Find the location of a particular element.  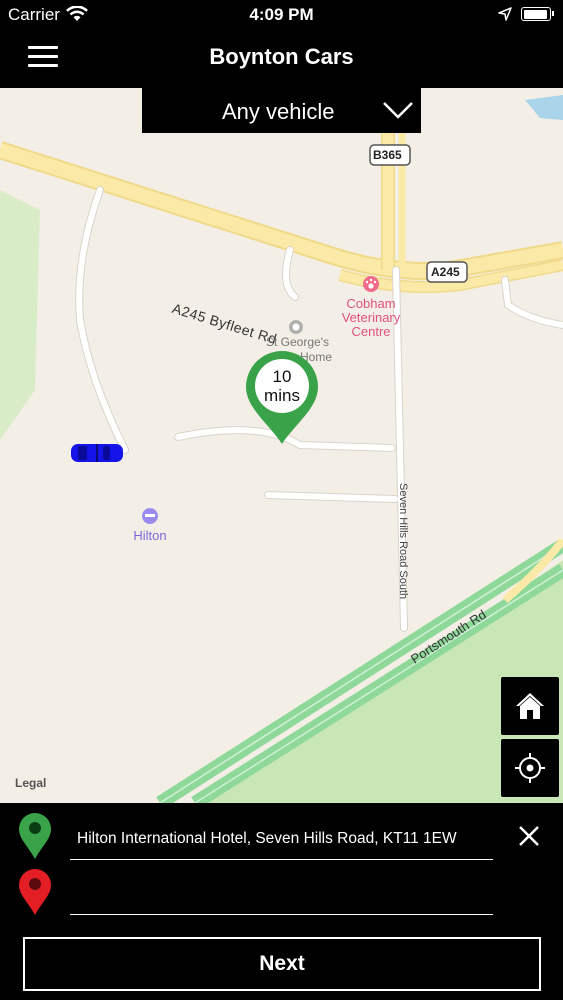

road-shield-a245: A245 is located at coordinates (445, 272).